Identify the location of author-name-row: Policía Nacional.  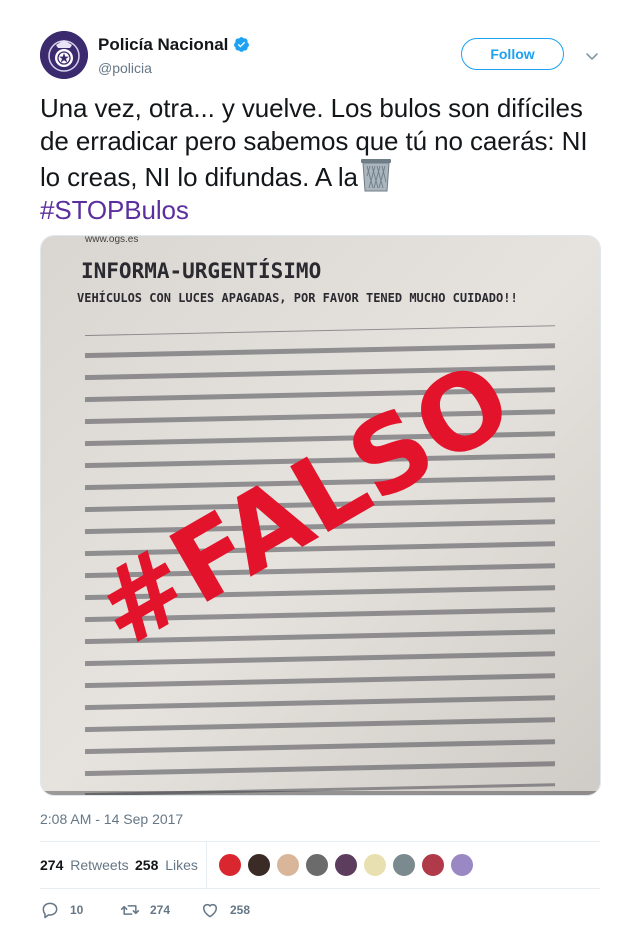
(174, 45).